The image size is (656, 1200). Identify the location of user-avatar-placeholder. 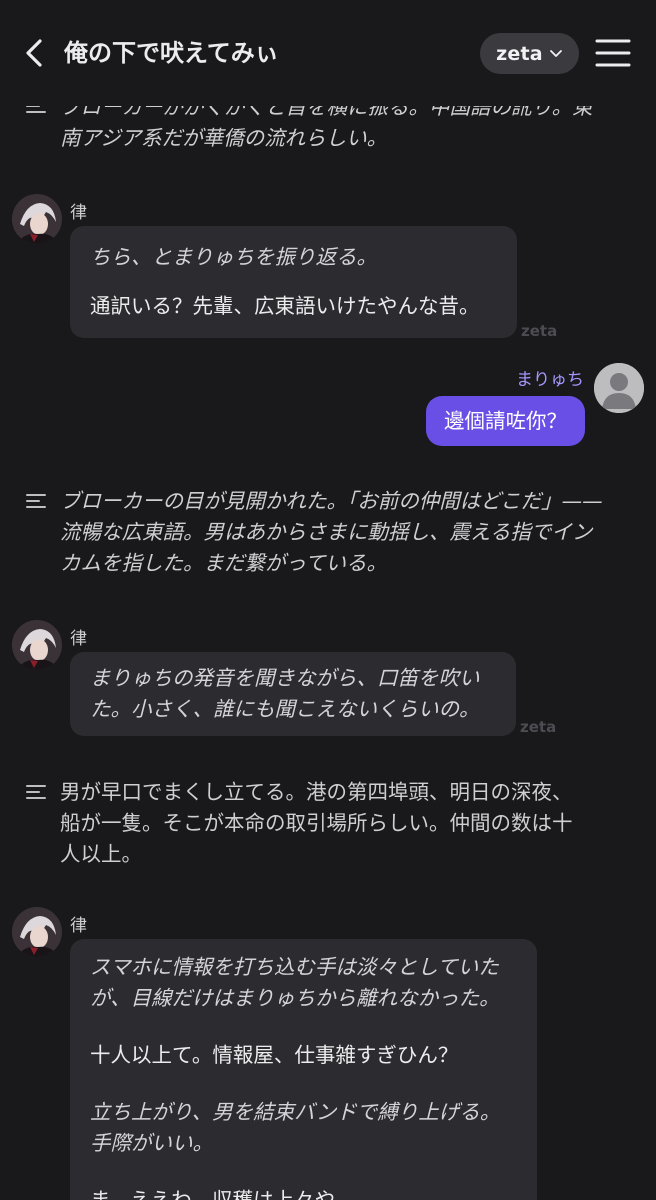
(619, 388).